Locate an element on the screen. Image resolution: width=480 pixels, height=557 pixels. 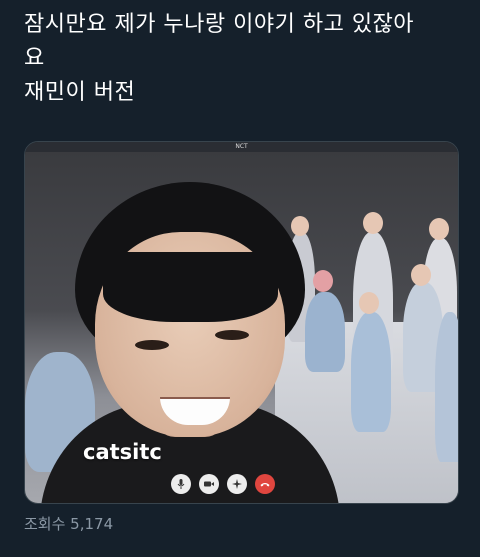
call-controls is located at coordinates (223, 484).